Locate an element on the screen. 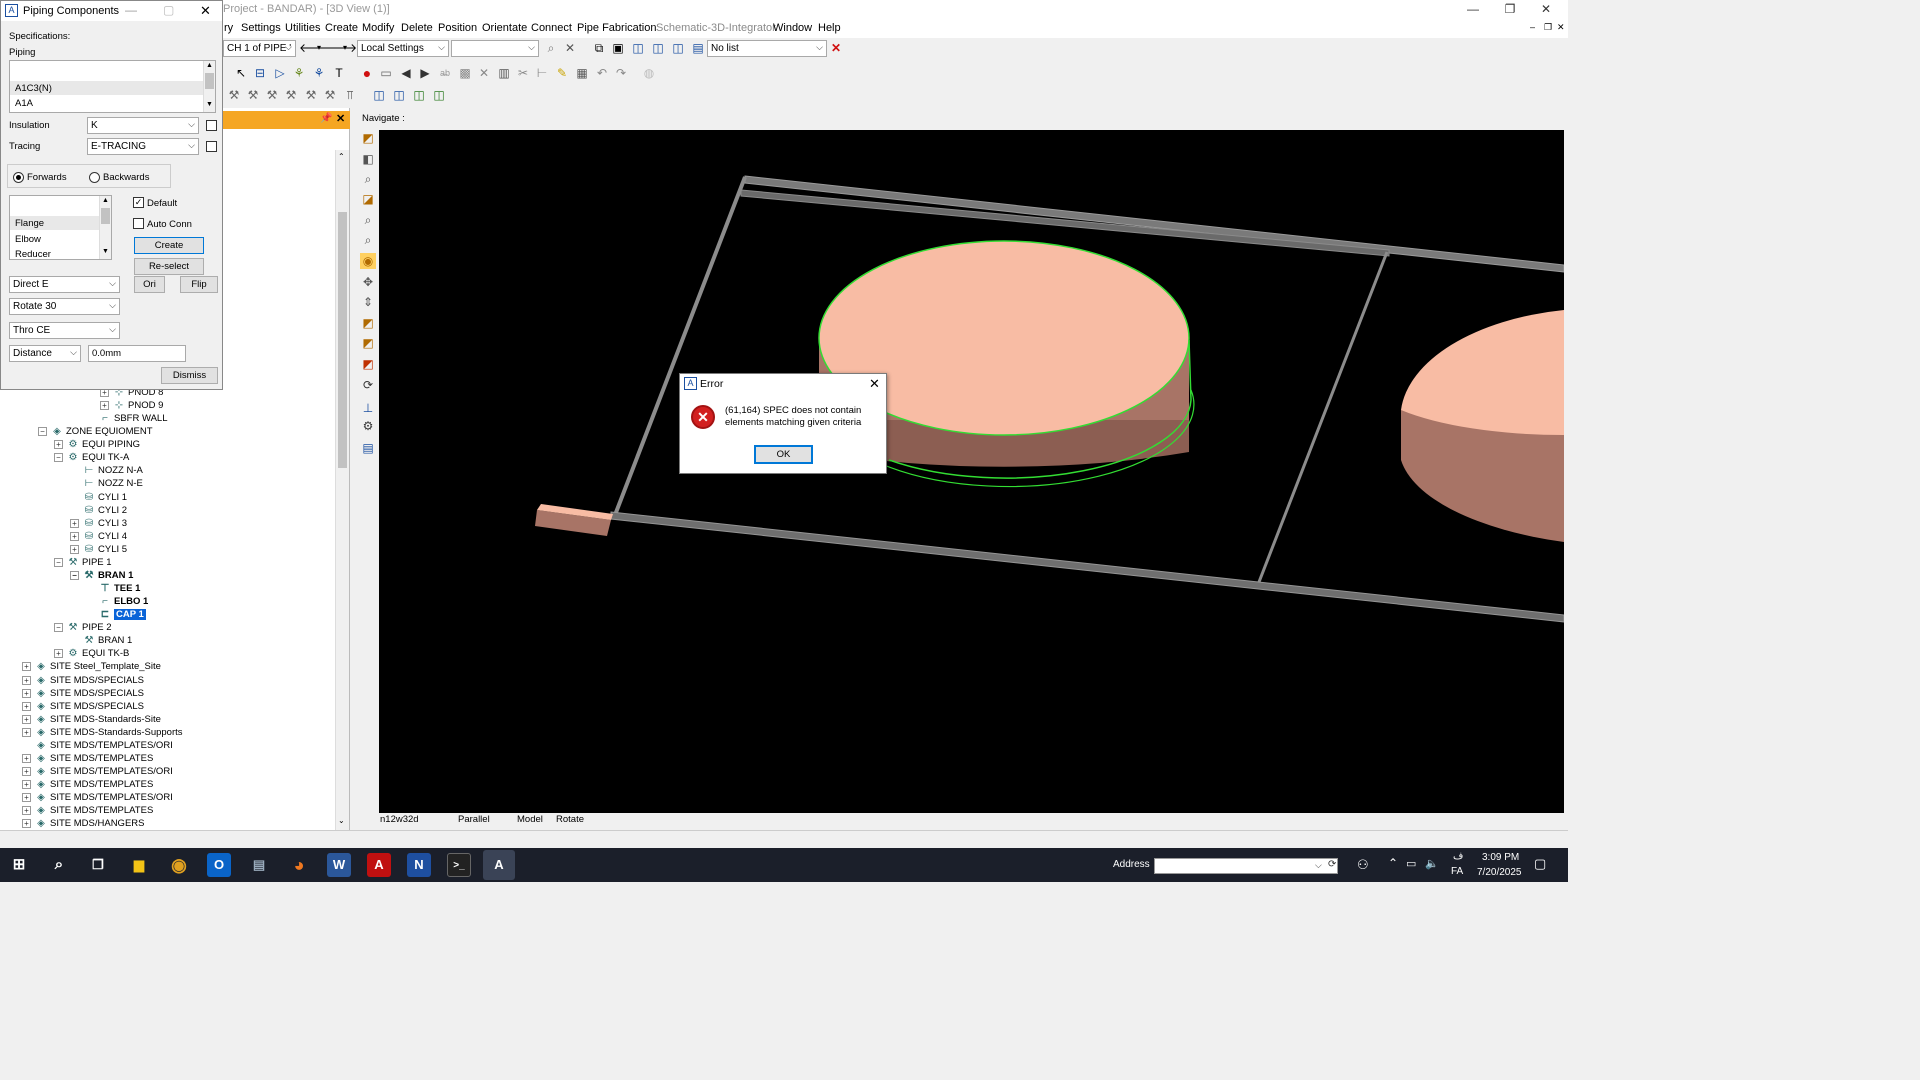 The height and width of the screenshot is (1080, 1920). tree-item: + ◈ SITE Steel_Template_Site is located at coordinates (91, 666).